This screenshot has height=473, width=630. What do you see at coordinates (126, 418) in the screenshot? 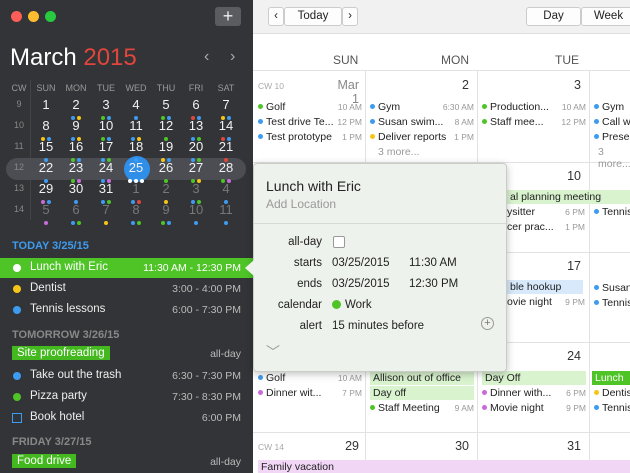
I see `agenda-item-book-hotel: Book hotel 6:00 PM` at bounding box center [126, 418].